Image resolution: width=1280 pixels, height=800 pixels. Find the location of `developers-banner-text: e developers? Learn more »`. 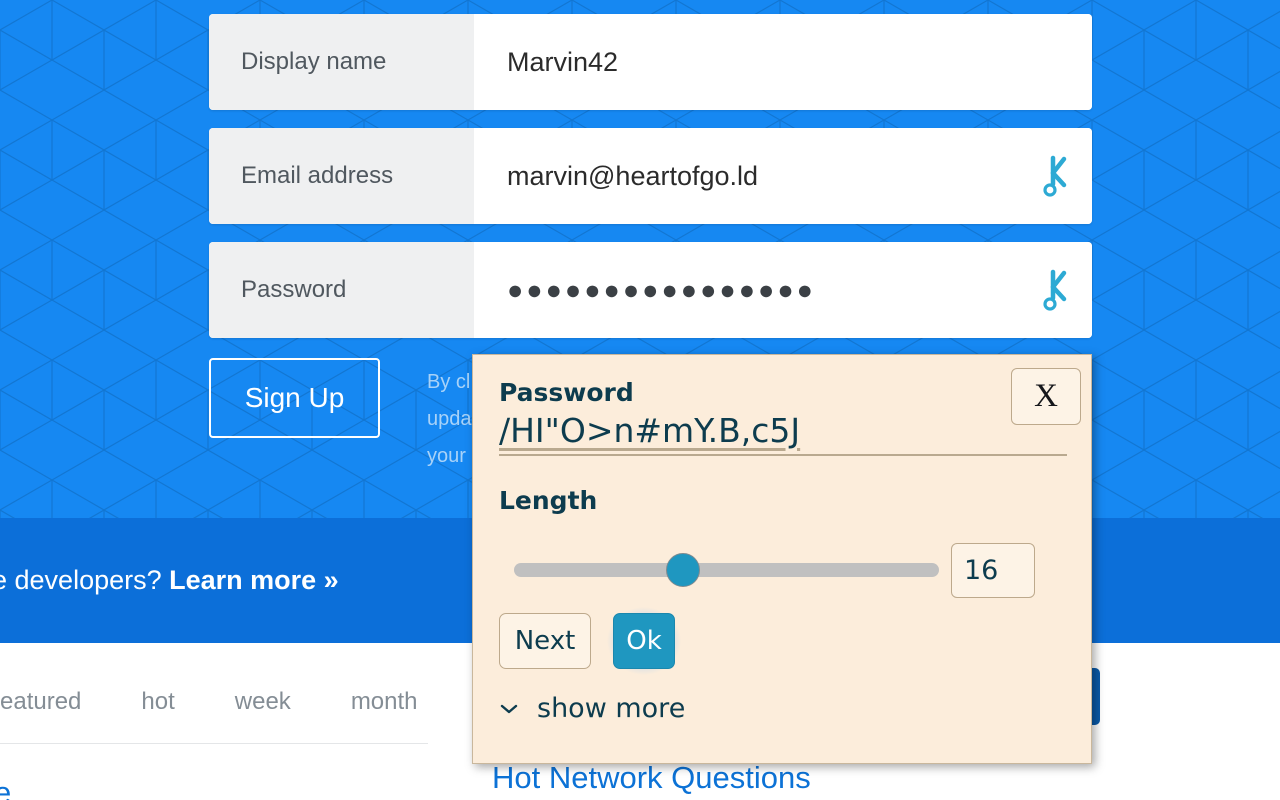

developers-banner-text: e developers? Learn more » is located at coordinates (169, 580).